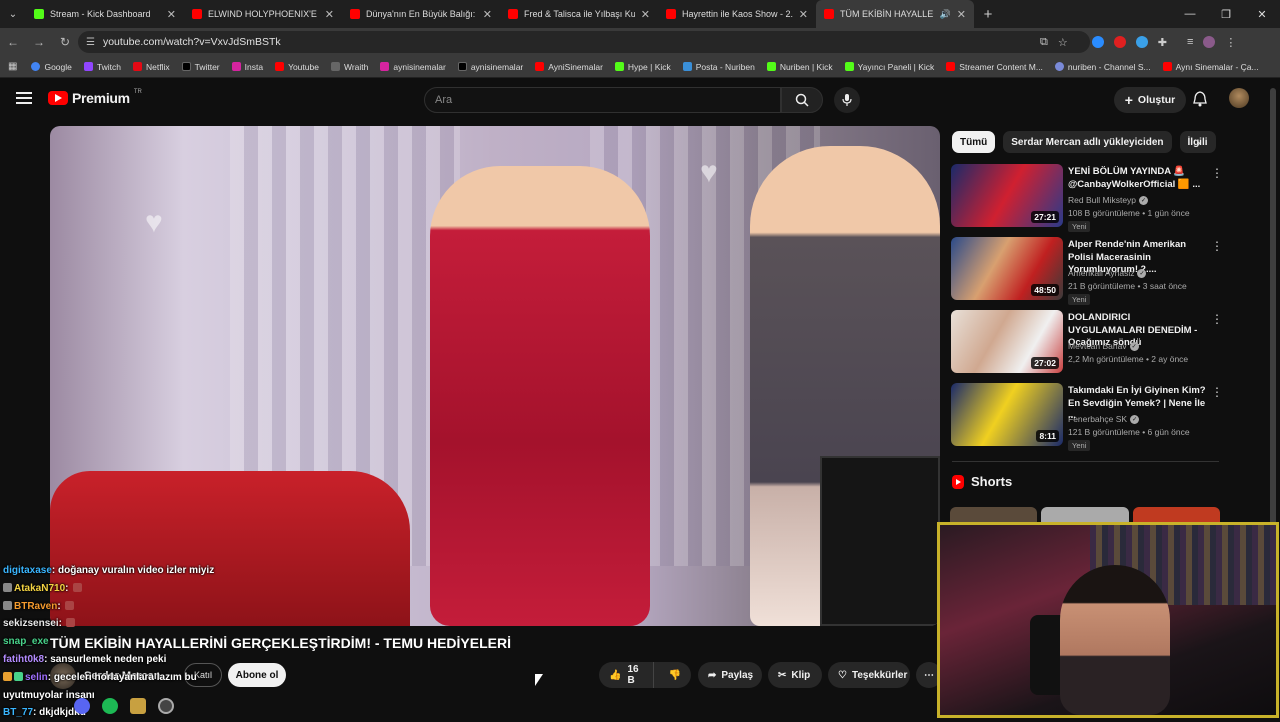  I want to click on chip-all: Tümü, so click(974, 142).